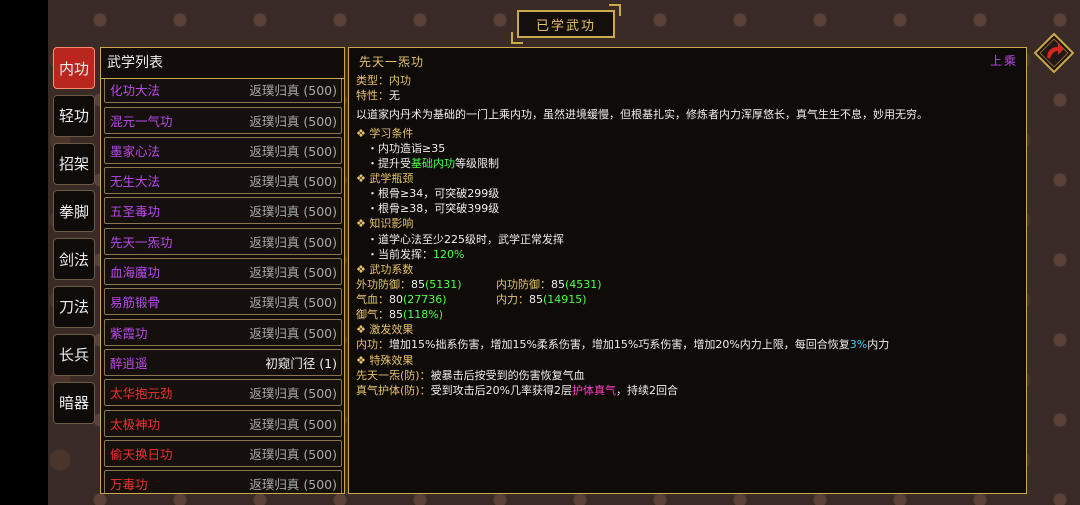 This screenshot has height=505, width=1080. I want to click on tab-changbing: 长兵, so click(74, 354).